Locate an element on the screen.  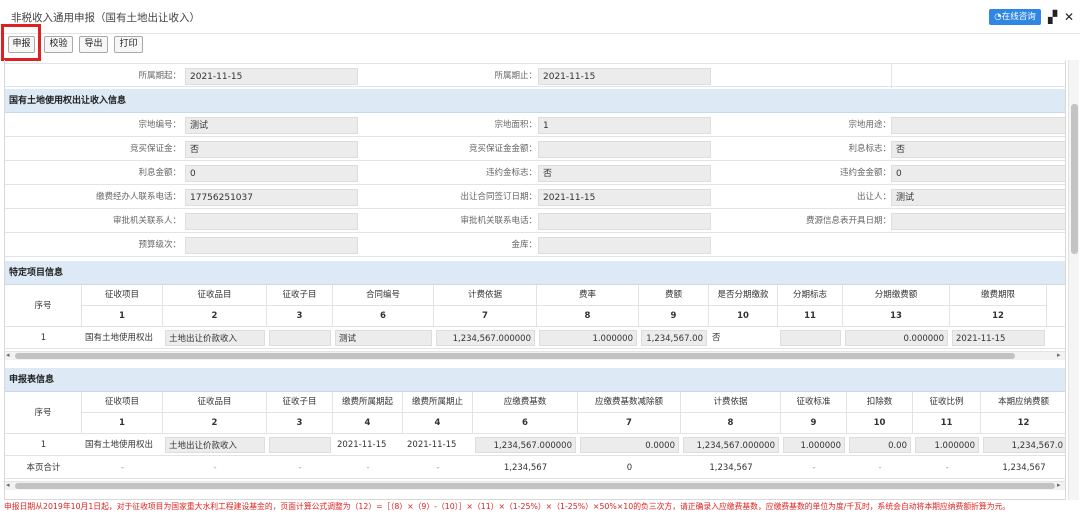
row-contract: 测试 is located at coordinates (383, 338).